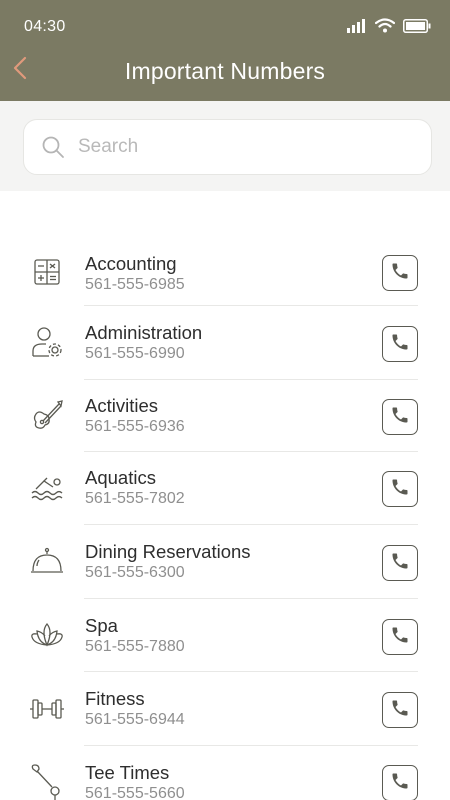 This screenshot has height=800, width=450. I want to click on status-time: 04:30, so click(45, 26).